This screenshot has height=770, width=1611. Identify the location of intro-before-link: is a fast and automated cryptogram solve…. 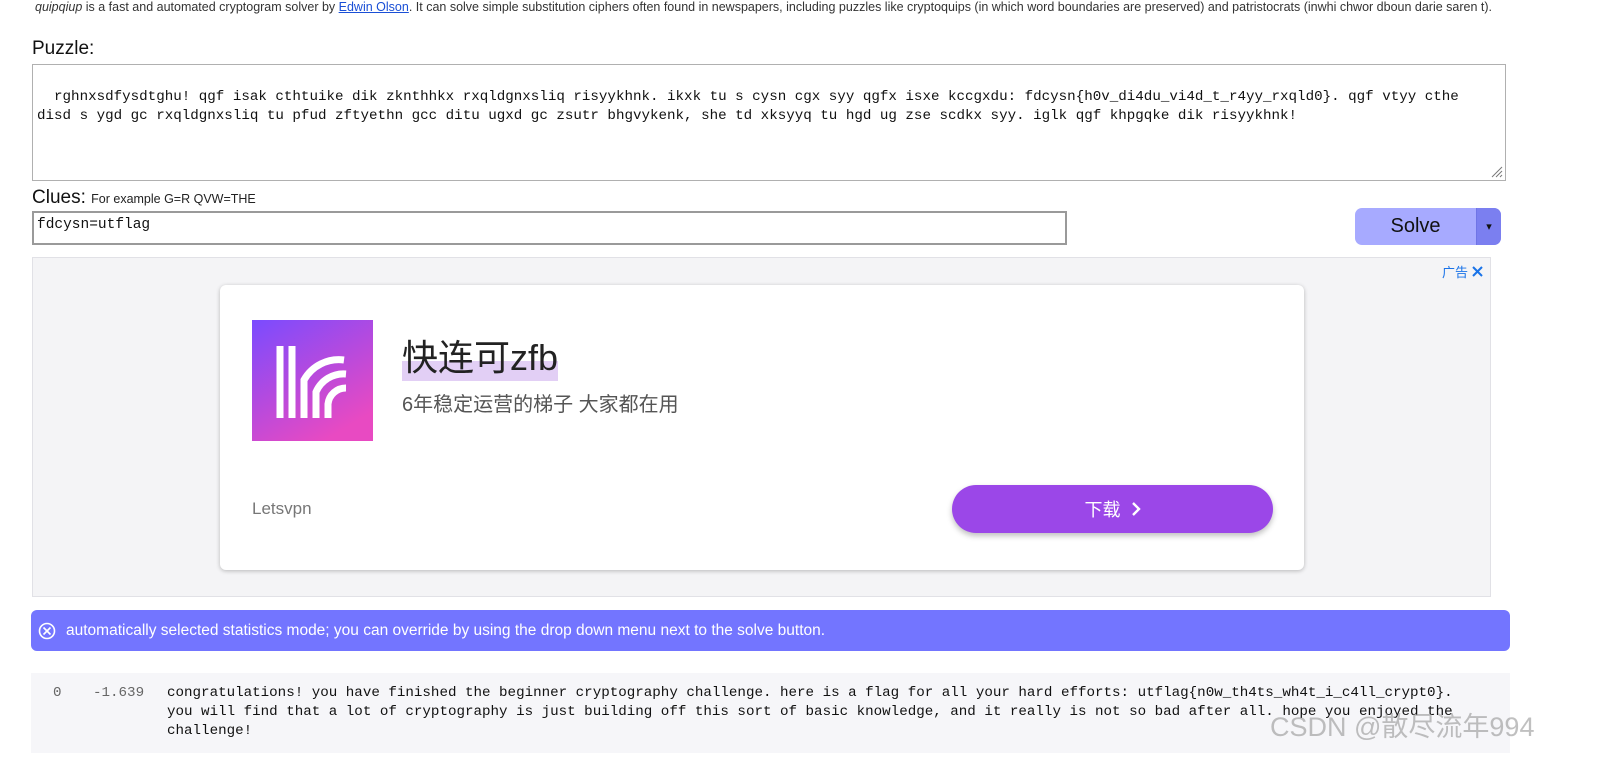
(210, 7).